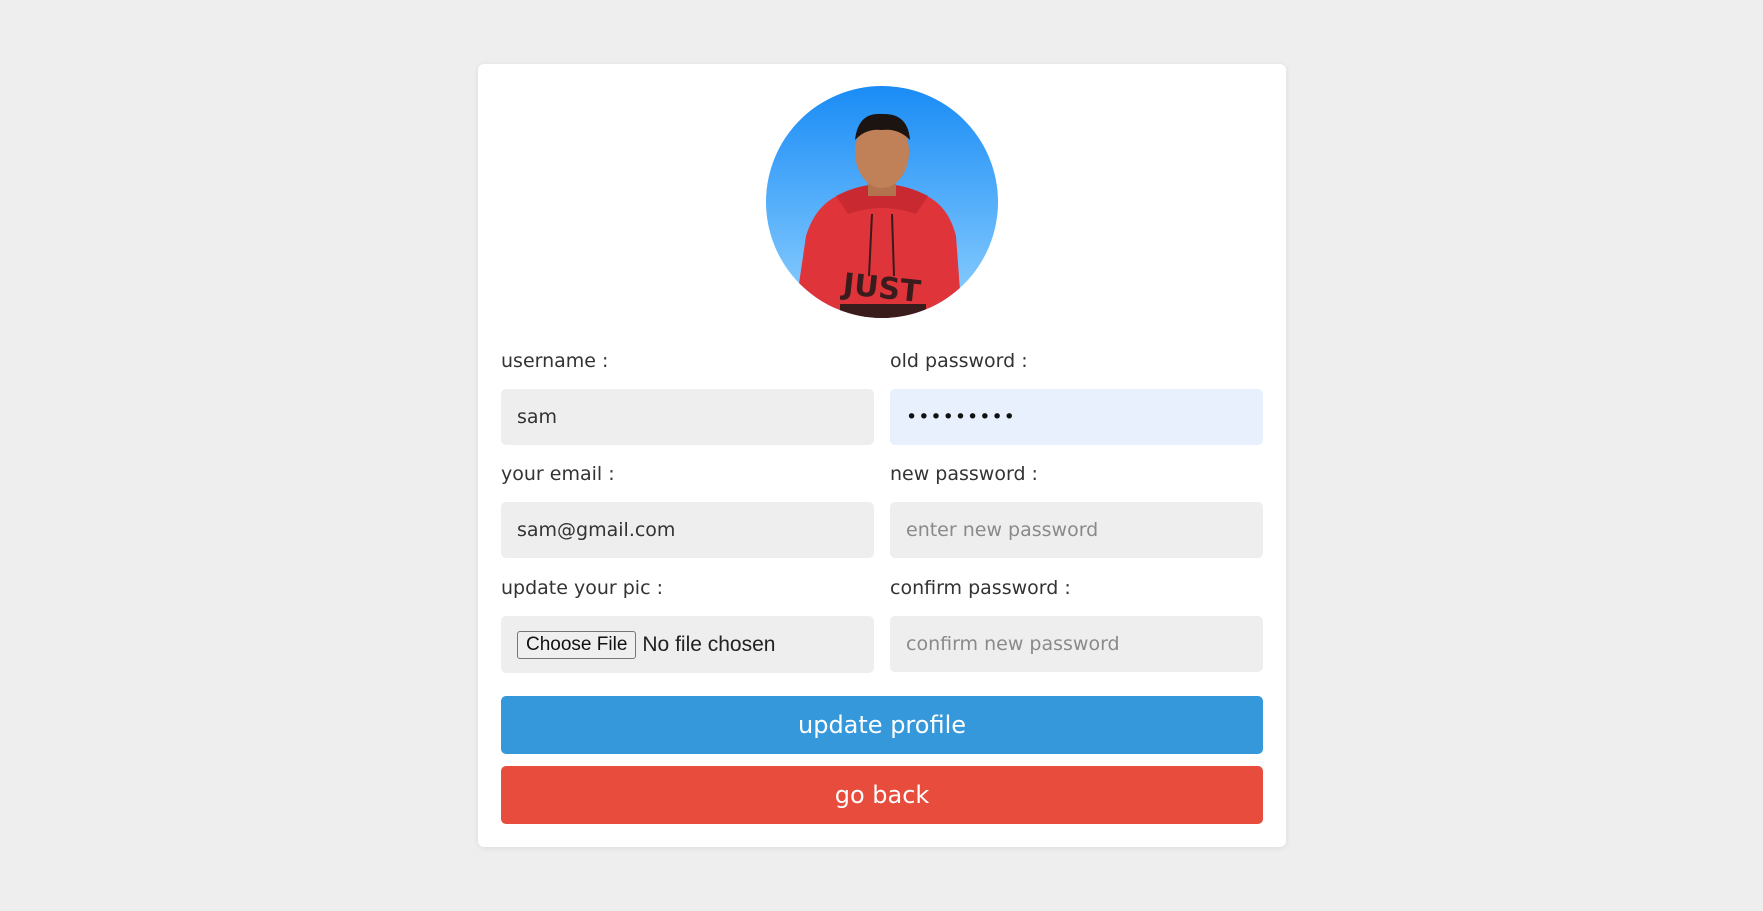  I want to click on confirm-password-input, so click(1076, 644).